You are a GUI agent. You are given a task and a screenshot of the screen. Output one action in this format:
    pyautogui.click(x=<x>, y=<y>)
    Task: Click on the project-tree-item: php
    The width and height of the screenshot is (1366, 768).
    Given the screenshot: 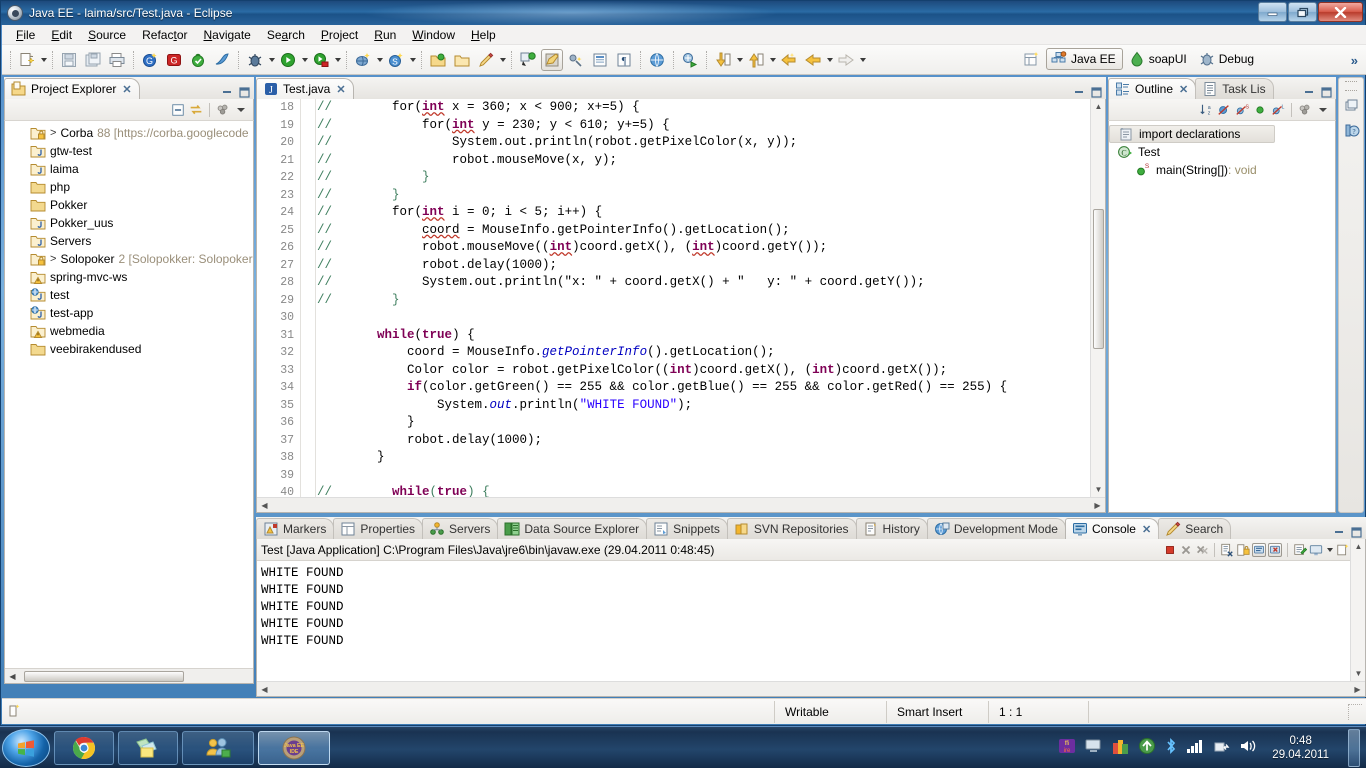 What is the action you would take?
    pyautogui.click(x=129, y=187)
    